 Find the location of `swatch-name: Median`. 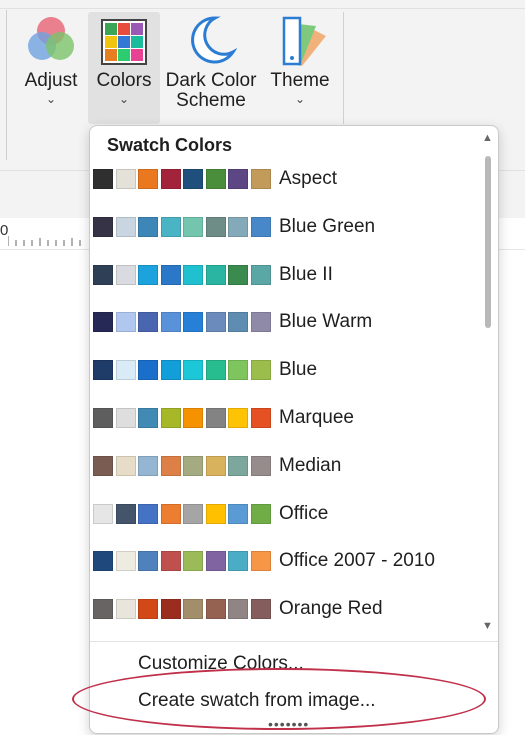

swatch-name: Median is located at coordinates (310, 465).